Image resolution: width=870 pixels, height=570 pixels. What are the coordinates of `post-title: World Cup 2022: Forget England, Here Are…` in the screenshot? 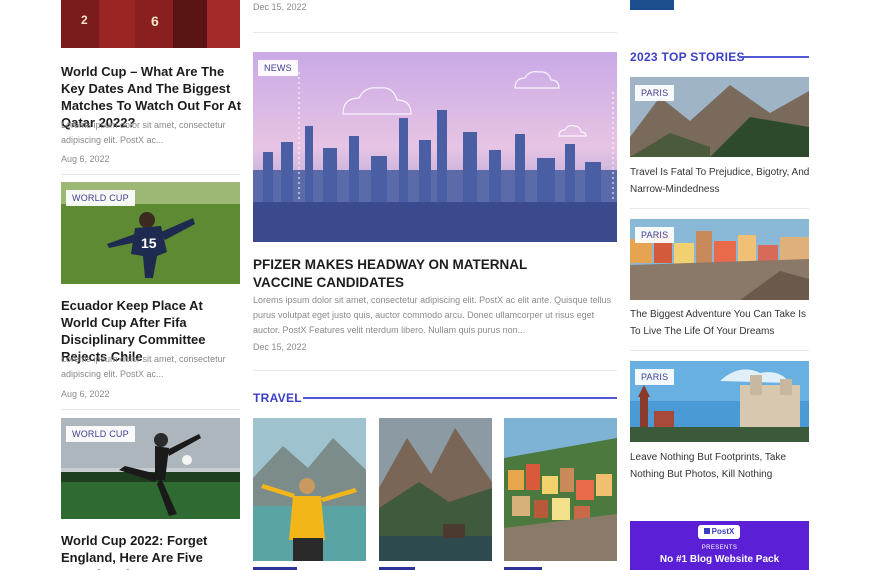 It's located at (152, 551).